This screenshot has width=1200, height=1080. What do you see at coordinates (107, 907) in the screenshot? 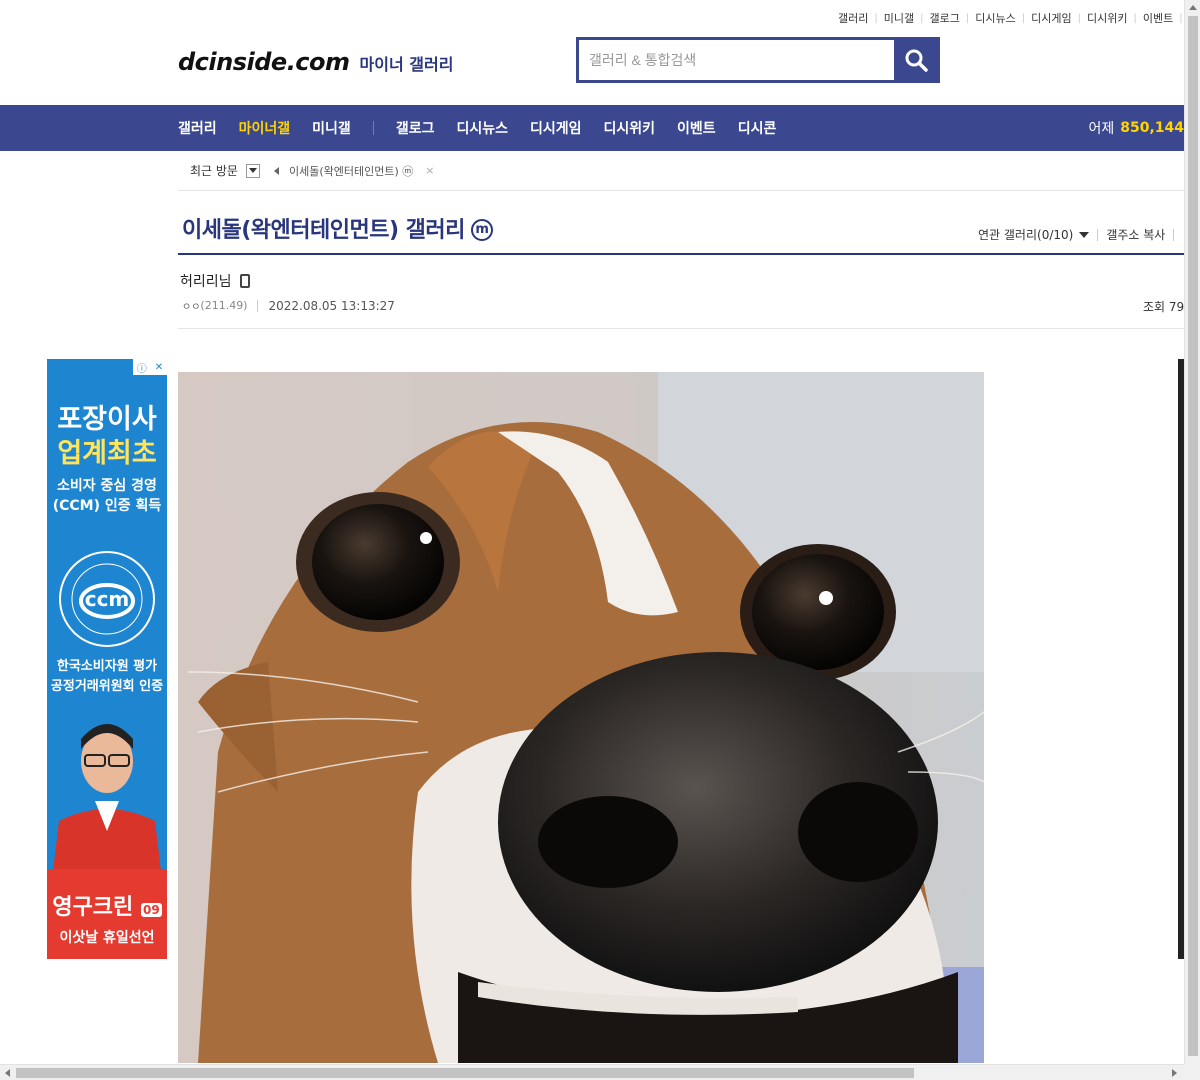
I see `ad-brand: 영구크린 09` at bounding box center [107, 907].